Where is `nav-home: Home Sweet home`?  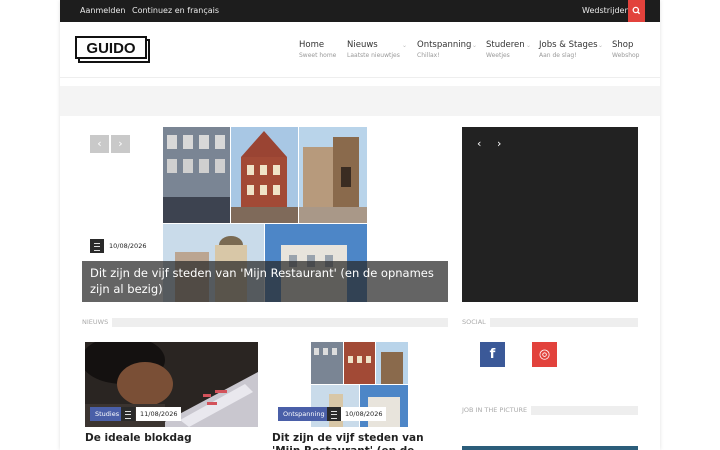 nav-home: Home Sweet home is located at coordinates (317, 49).